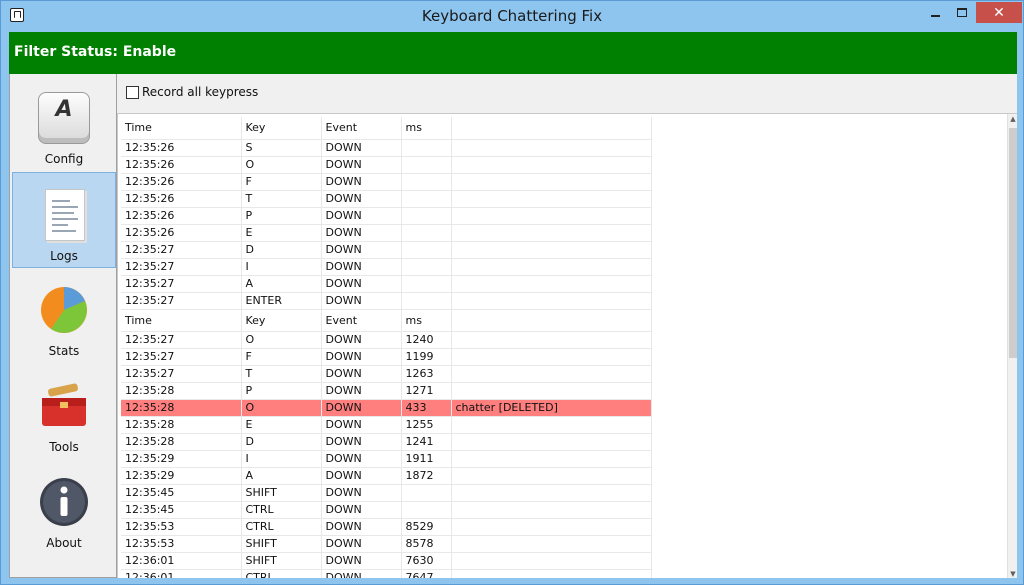 Image resolution: width=1024 pixels, height=585 pixels. What do you see at coordinates (65, 215) in the screenshot?
I see `document-icon` at bounding box center [65, 215].